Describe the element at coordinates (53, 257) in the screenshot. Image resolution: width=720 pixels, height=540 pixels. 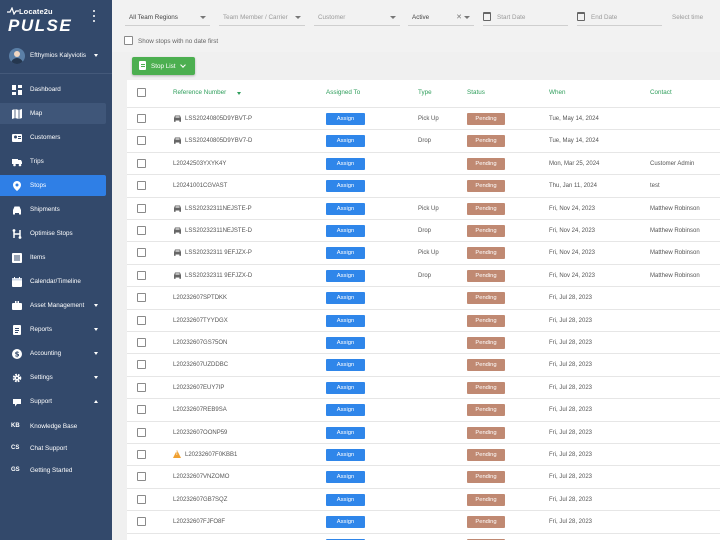
I see `sidebar-item-items: Items` at that location.